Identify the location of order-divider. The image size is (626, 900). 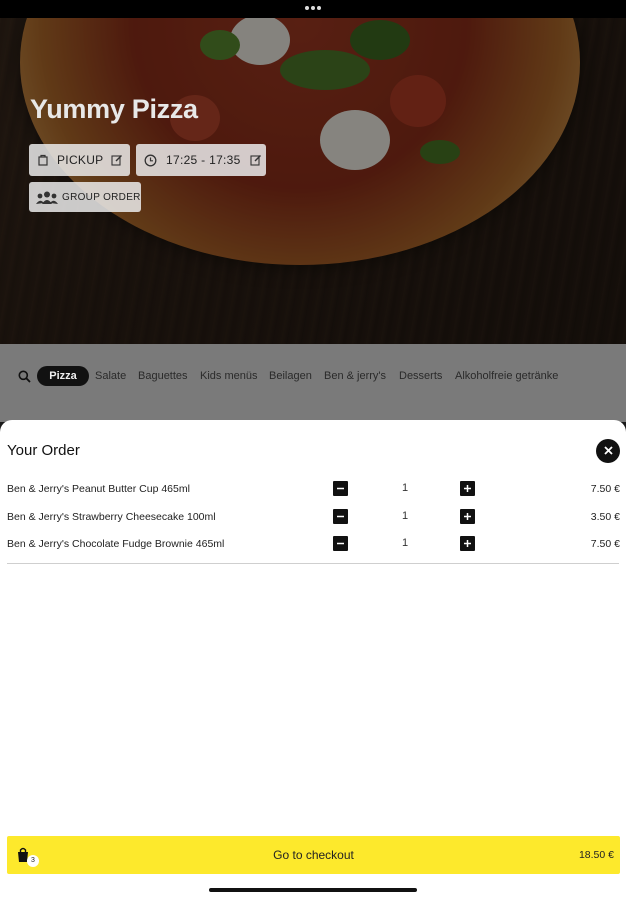
(313, 563).